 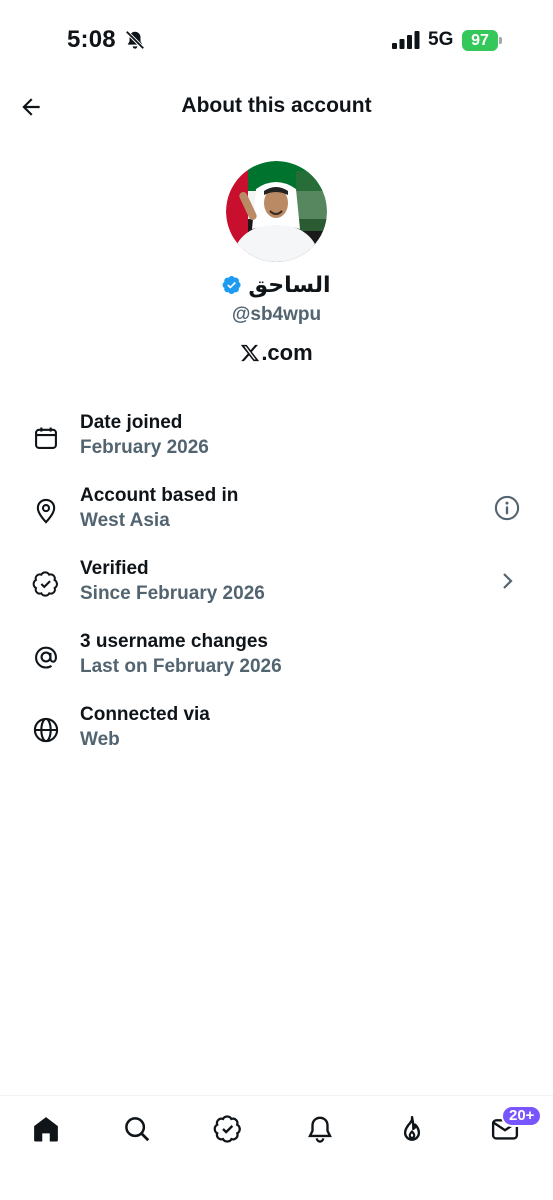 I want to click on row-date-joined: Date joined February 2026, so click(x=276, y=440).